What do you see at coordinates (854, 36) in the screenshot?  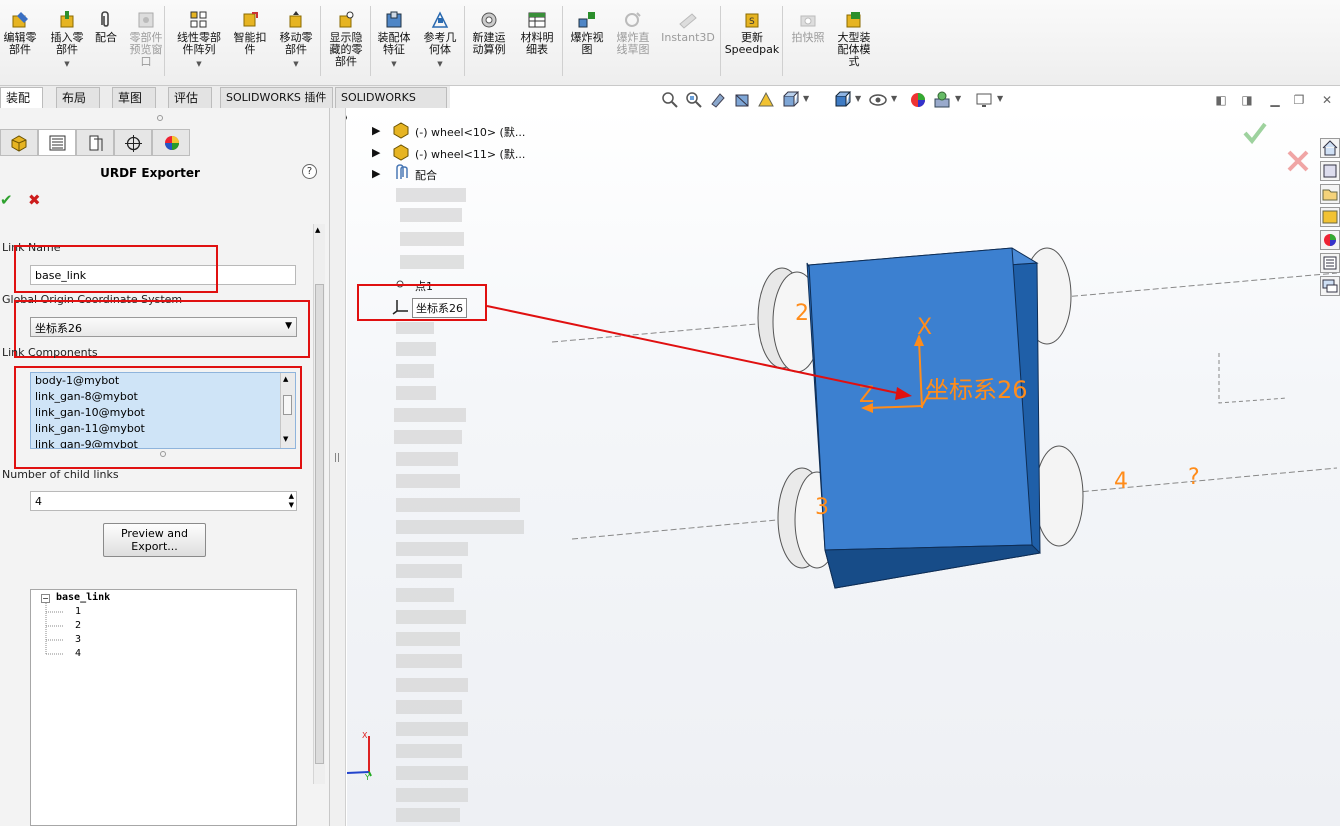 I see `large-assembly-mode-button: 大型装 配体模 式` at bounding box center [854, 36].